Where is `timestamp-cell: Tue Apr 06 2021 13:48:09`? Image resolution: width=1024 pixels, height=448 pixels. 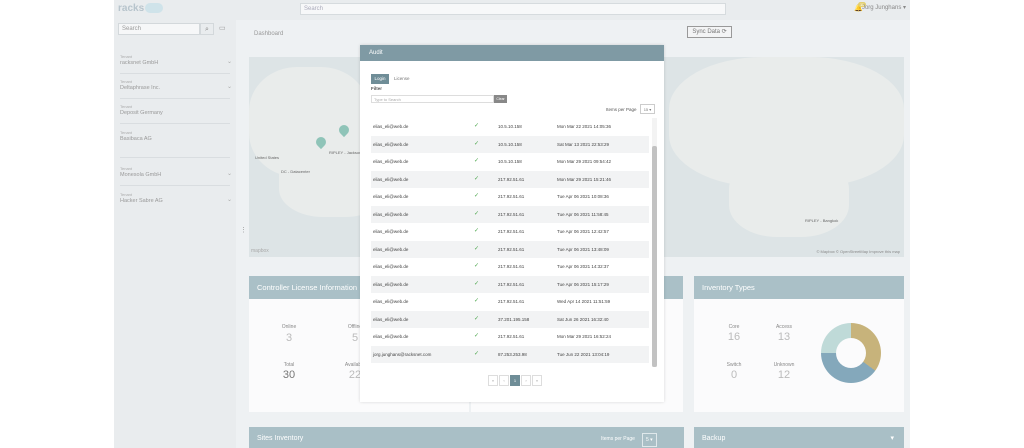 timestamp-cell: Tue Apr 06 2021 13:48:09 is located at coordinates (583, 249).